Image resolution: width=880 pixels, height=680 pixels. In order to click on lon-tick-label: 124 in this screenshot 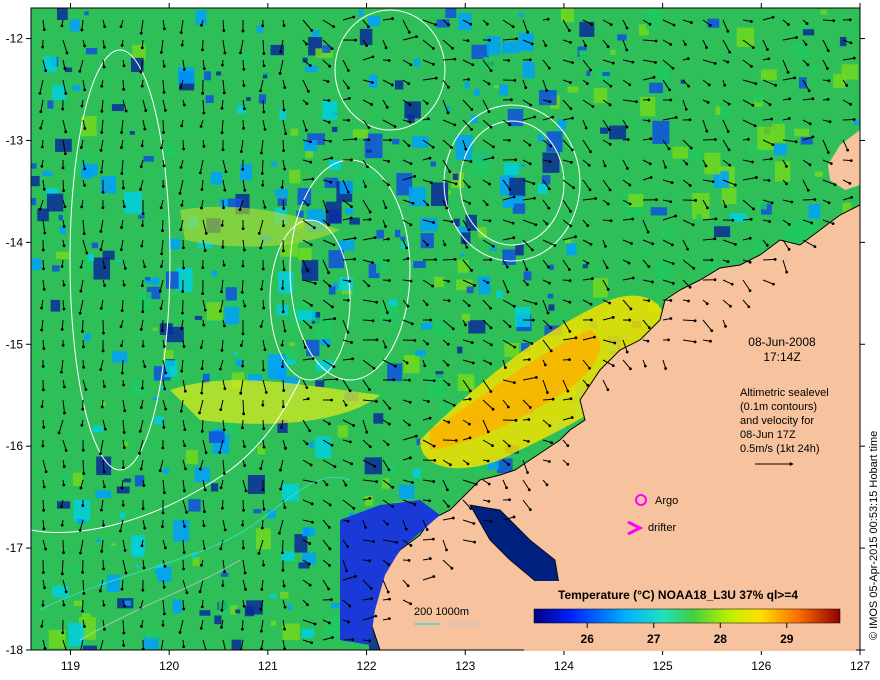, I will do `click(564, 666)`.